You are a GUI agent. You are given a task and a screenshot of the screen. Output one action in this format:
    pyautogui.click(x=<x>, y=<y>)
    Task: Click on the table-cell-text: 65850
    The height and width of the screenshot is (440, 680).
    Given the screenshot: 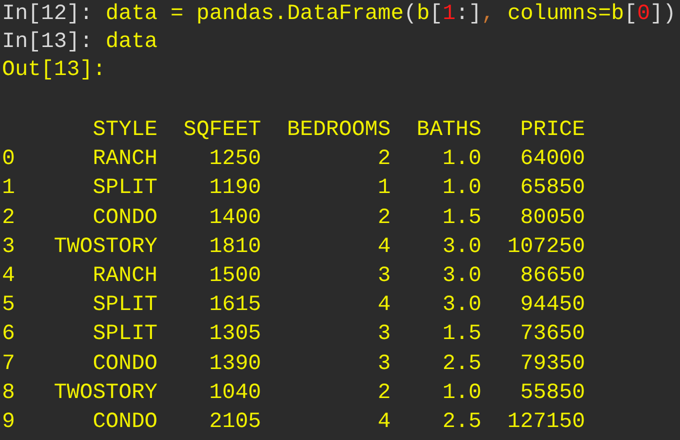 What is the action you would take?
    pyautogui.click(x=553, y=188)
    